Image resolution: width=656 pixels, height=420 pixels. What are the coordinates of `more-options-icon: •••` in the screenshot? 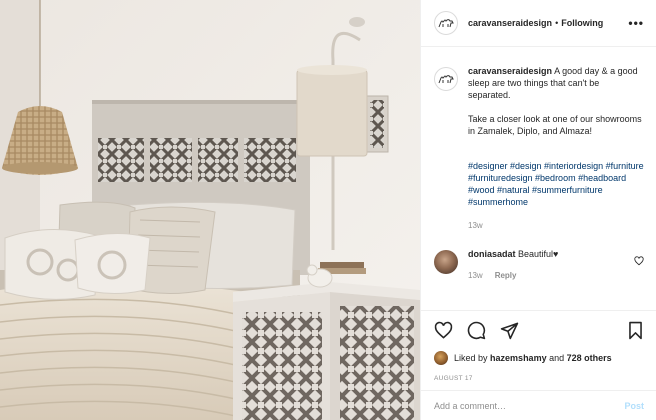 It's located at (636, 23).